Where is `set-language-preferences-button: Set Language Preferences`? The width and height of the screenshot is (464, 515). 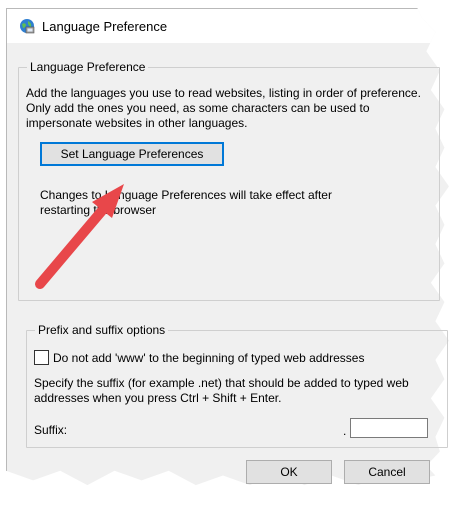 set-language-preferences-button: Set Language Preferences is located at coordinates (132, 154).